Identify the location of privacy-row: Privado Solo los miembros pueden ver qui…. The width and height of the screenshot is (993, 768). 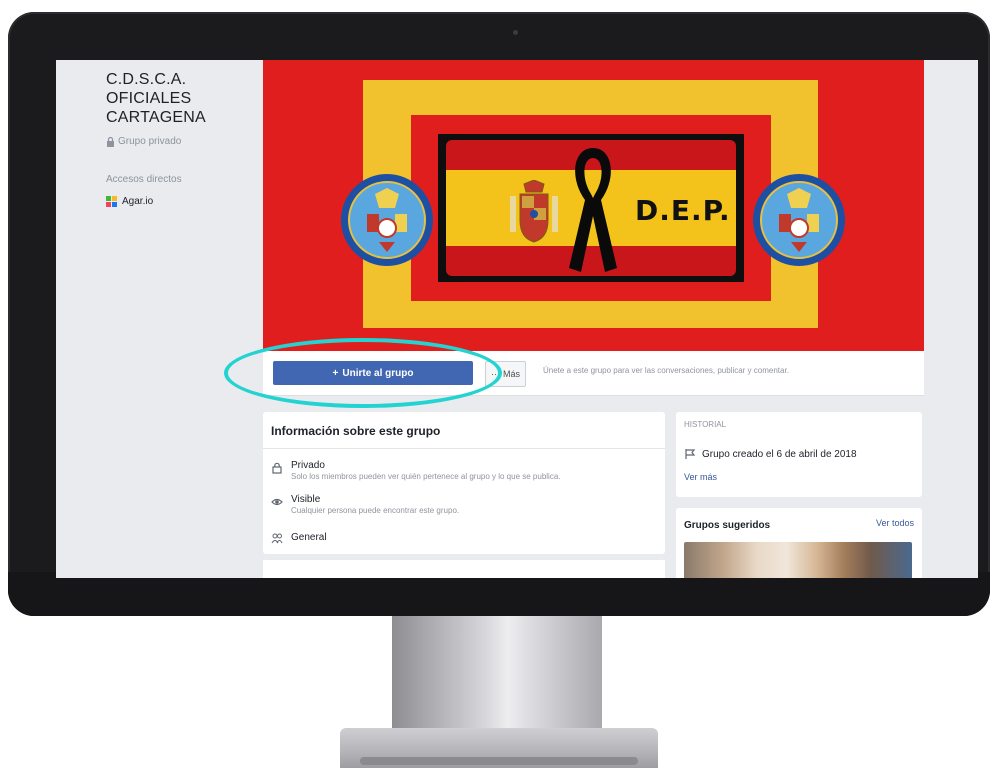
(416, 470).